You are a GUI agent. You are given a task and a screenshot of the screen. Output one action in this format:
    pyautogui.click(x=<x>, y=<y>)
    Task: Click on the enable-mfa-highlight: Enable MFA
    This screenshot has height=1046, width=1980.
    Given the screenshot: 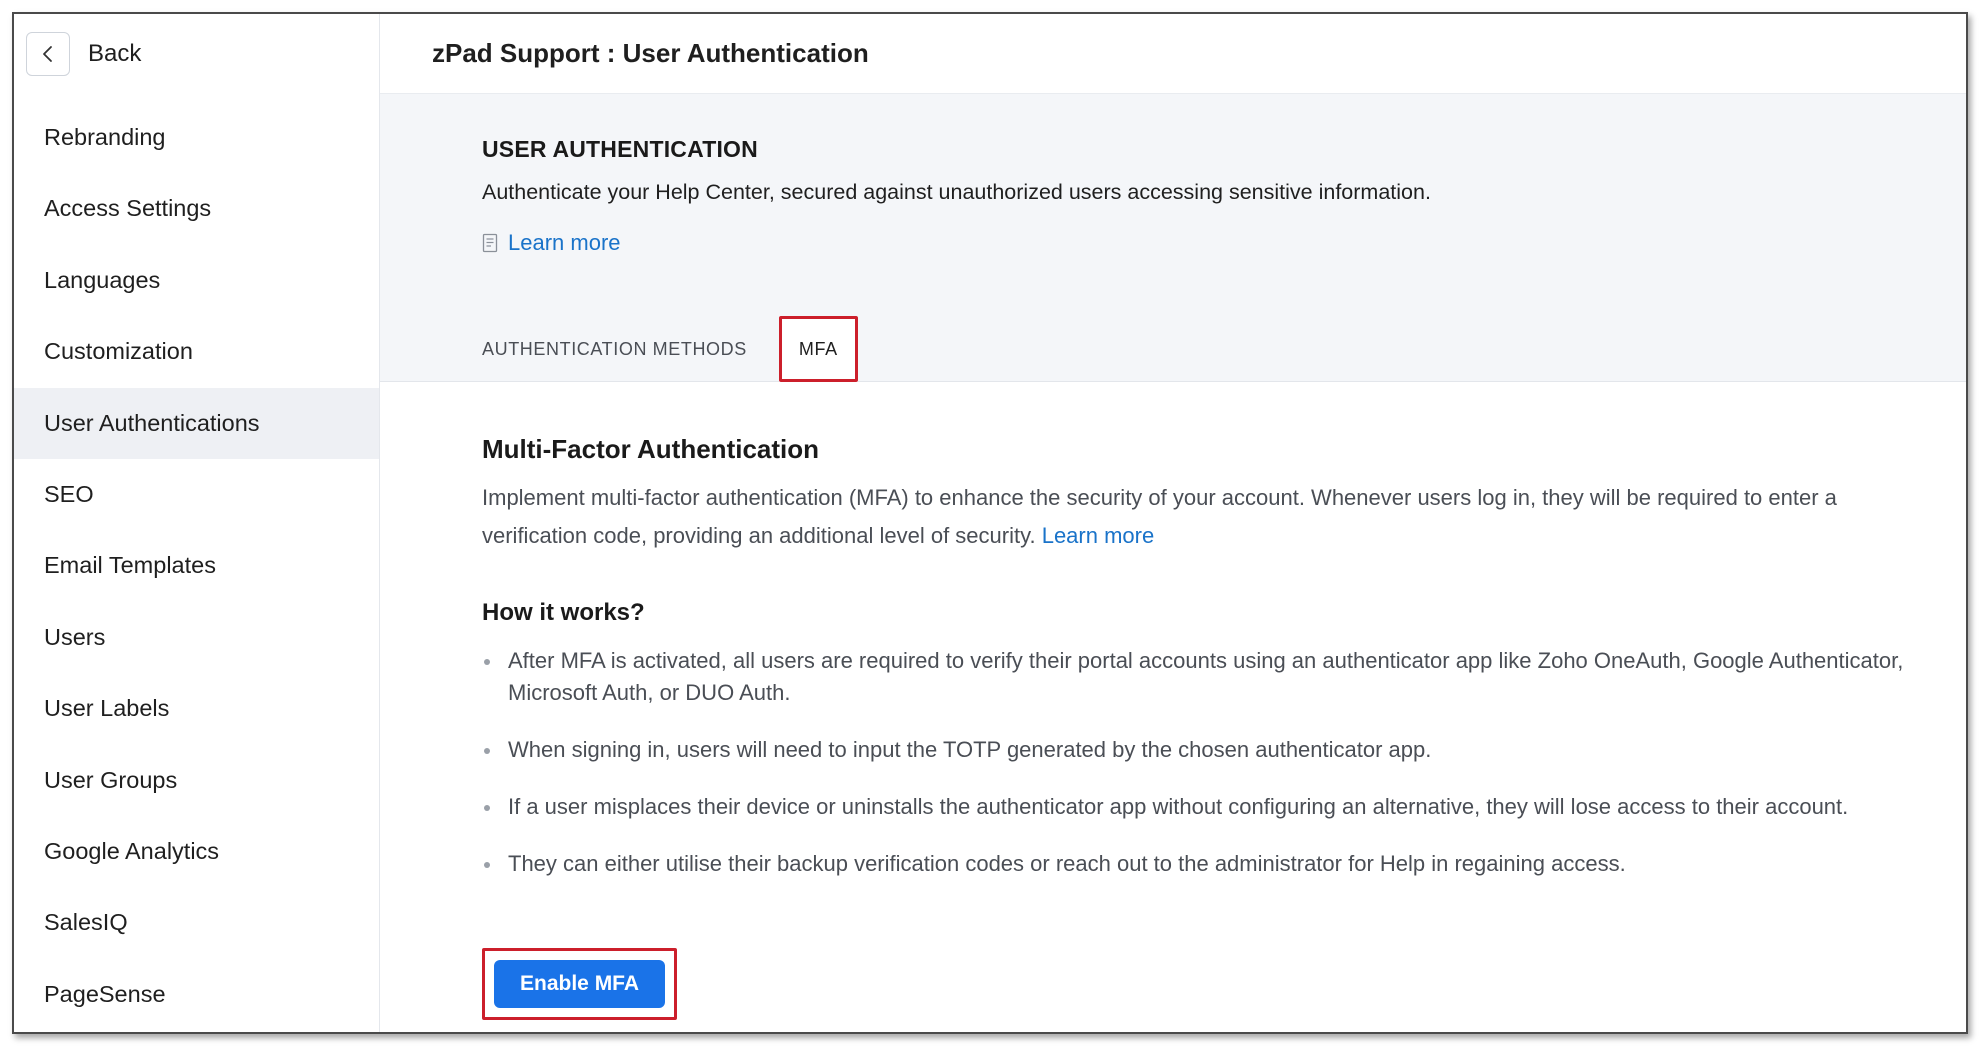 What is the action you would take?
    pyautogui.click(x=580, y=984)
    